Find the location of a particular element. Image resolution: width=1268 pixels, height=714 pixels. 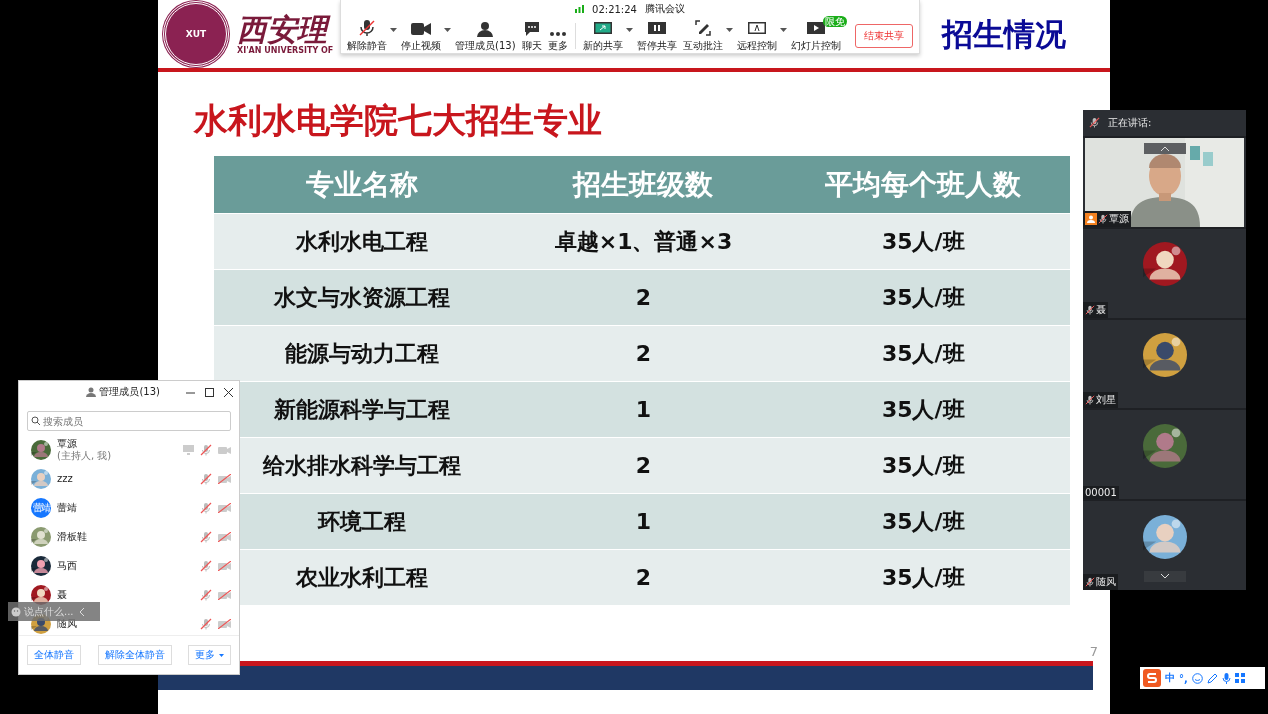

toolbar-button: 聊天 is located at coordinates (531, 35).